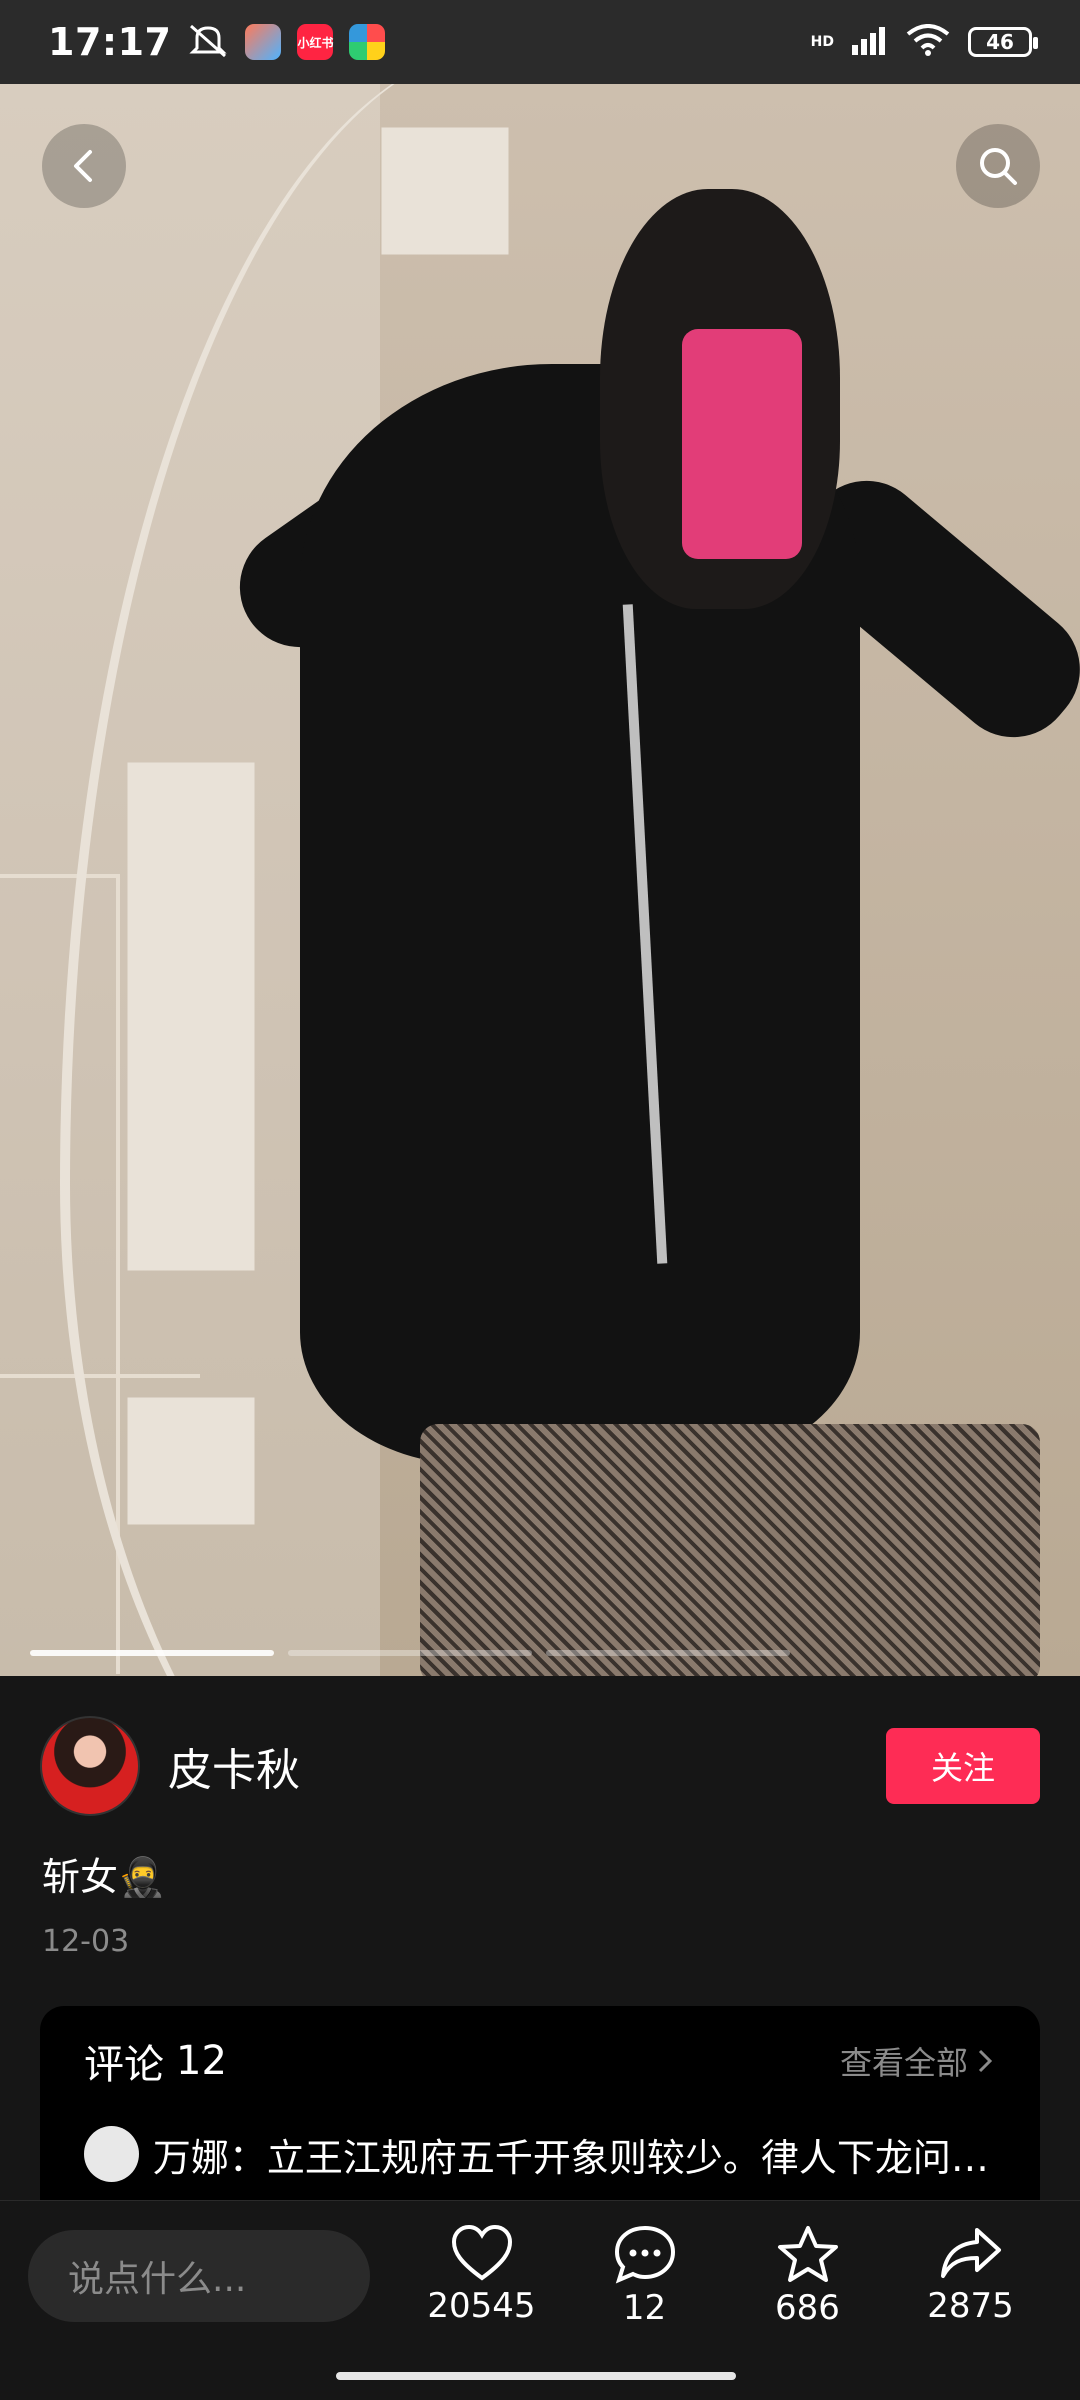 The height and width of the screenshot is (2400, 1080). What do you see at coordinates (481, 2305) in the screenshot?
I see `like-count: 20545` at bounding box center [481, 2305].